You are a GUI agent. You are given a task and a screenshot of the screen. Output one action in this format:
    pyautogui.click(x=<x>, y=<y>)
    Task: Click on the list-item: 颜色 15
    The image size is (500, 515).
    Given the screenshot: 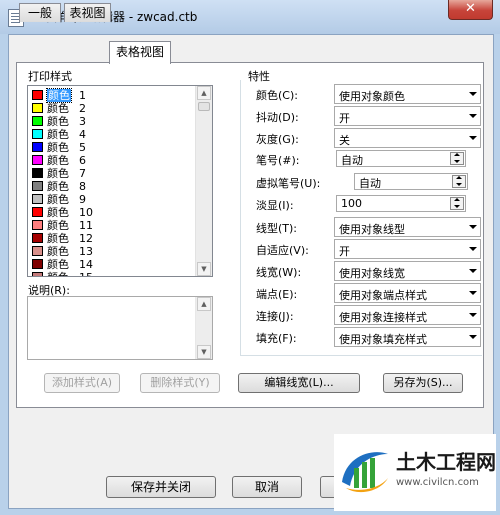 What is the action you would take?
    pyautogui.click(x=112, y=273)
    